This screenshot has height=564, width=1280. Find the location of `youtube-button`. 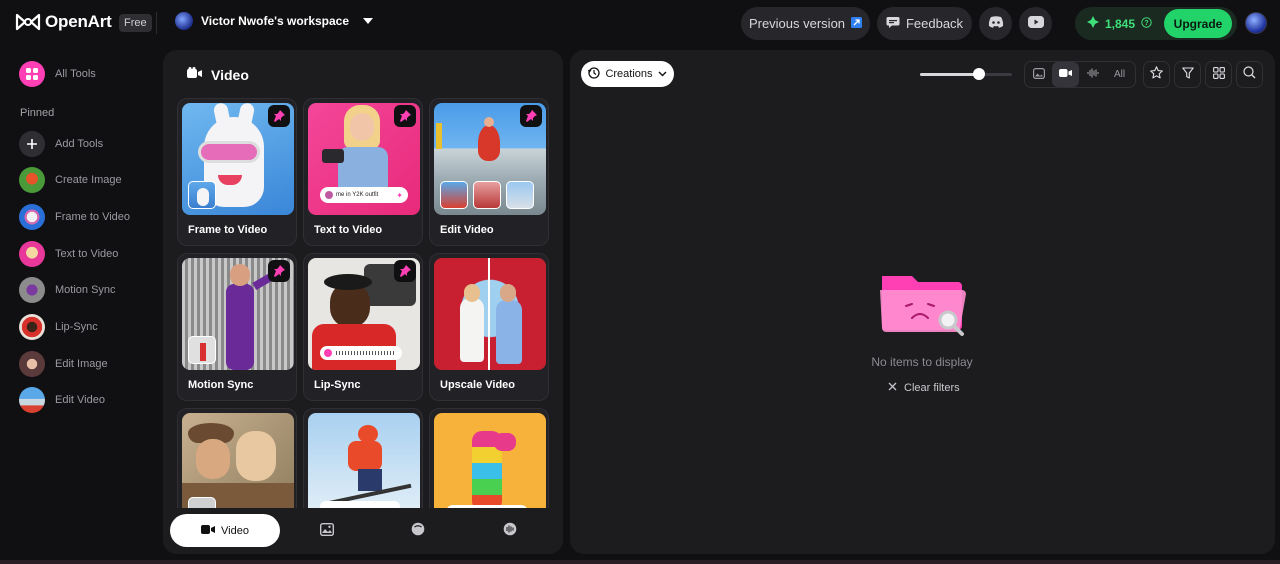

youtube-button is located at coordinates (1035, 23).